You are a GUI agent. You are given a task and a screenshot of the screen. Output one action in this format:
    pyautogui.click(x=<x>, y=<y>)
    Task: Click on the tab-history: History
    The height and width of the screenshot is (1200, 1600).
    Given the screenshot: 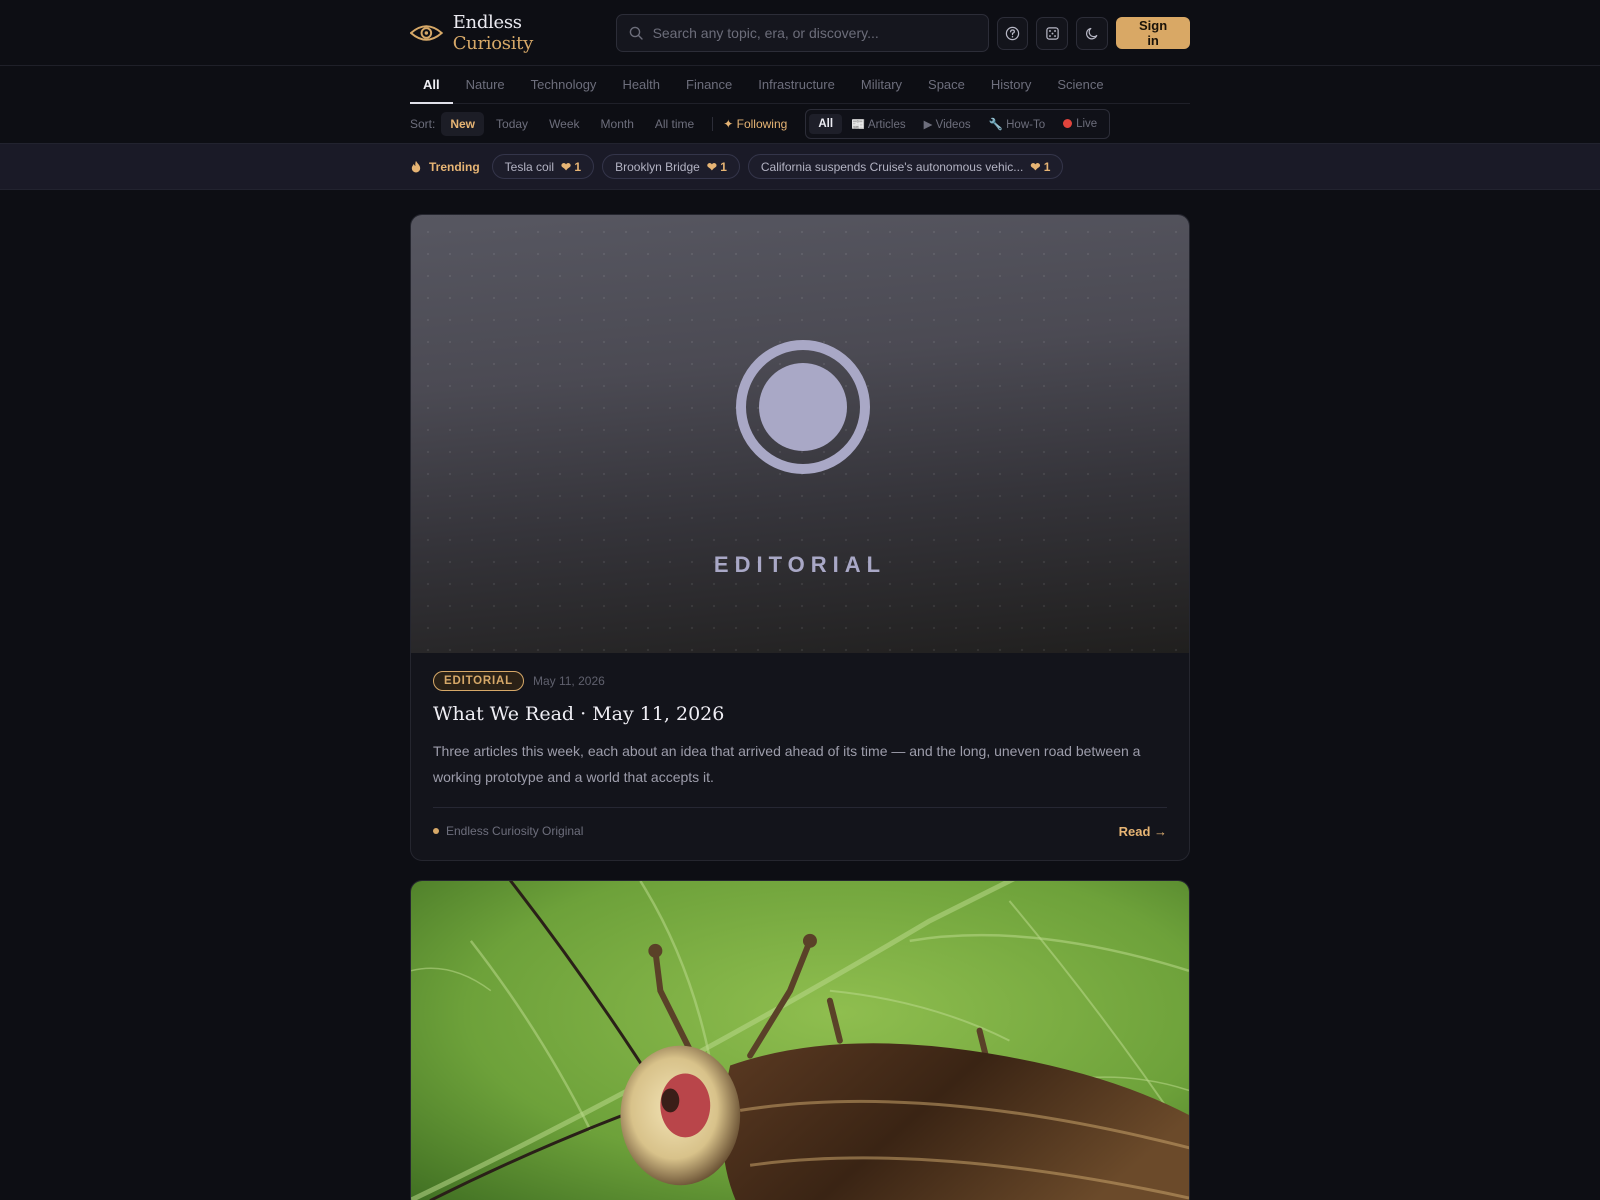 What is the action you would take?
    pyautogui.click(x=1011, y=84)
    